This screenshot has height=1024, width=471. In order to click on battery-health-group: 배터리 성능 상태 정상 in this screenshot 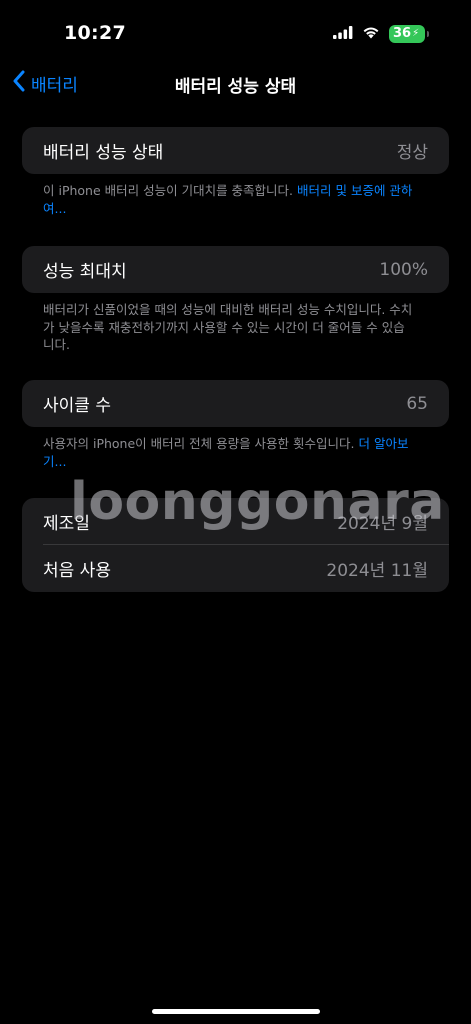, I will do `click(235, 150)`.